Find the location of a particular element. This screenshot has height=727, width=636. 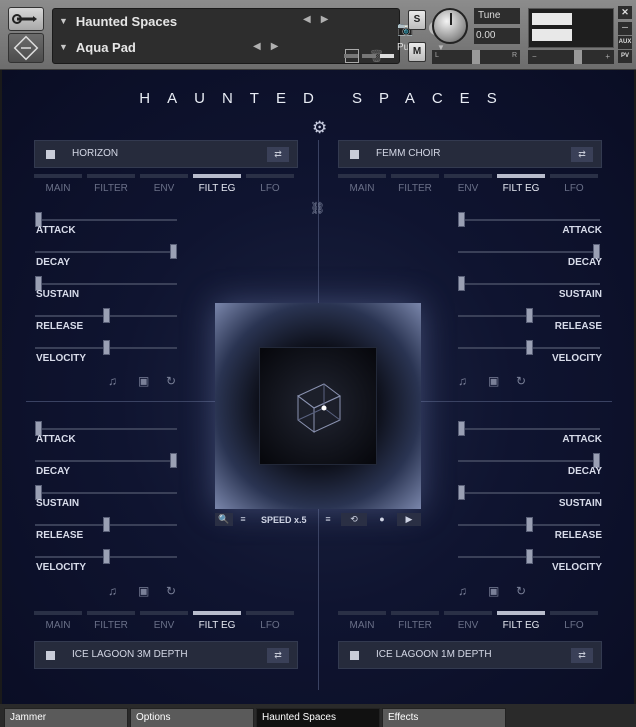

loop-icon: ⟲ is located at coordinates (354, 519).